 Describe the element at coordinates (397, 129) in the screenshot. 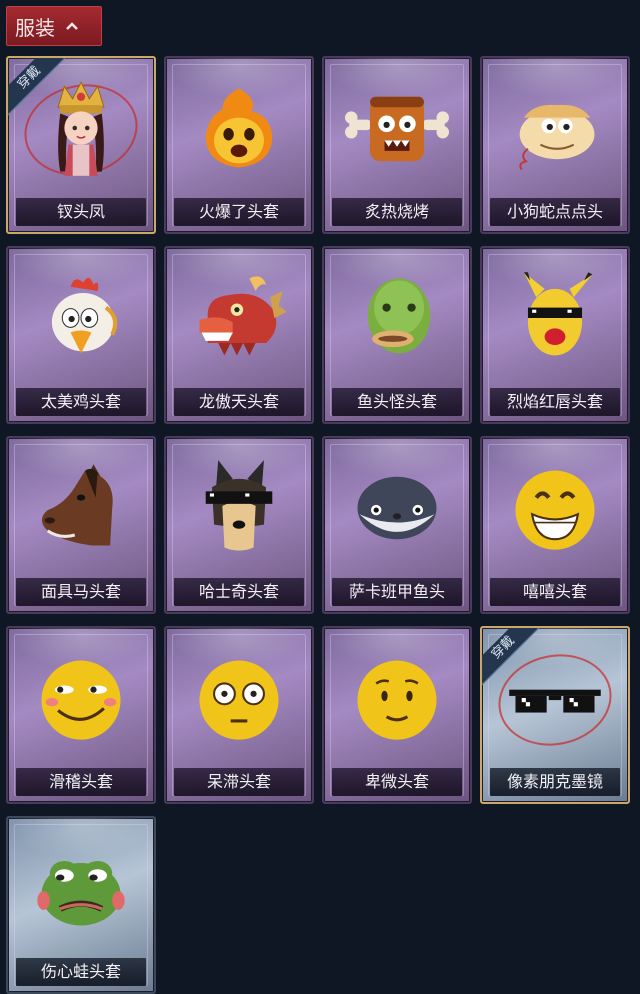

I see `bbq-meat-head-icon` at that location.